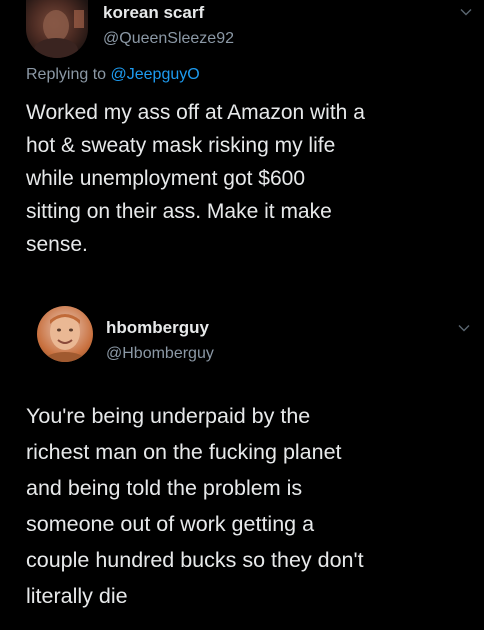 This screenshot has width=484, height=630. Describe the element at coordinates (166, 178) in the screenshot. I see `tweet-text-line: while unemployment got $600` at that location.